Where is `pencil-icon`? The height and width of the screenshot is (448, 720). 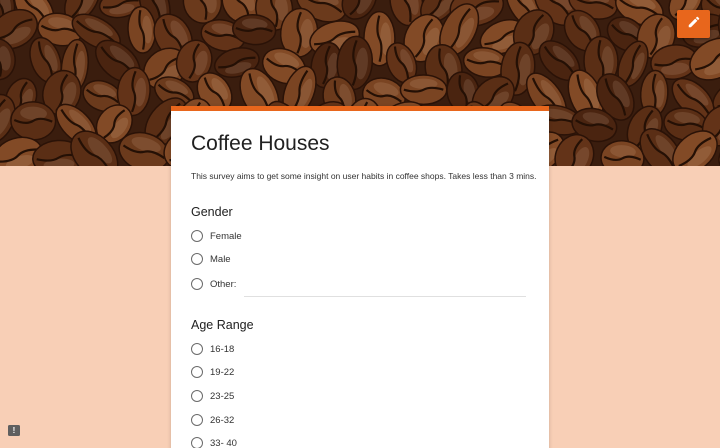
pencil-icon is located at coordinates (694, 24).